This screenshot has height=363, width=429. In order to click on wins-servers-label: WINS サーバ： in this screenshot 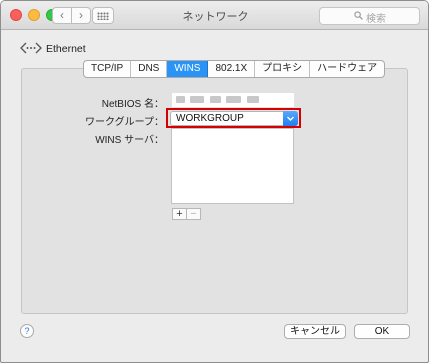, I will do `click(129, 140)`.